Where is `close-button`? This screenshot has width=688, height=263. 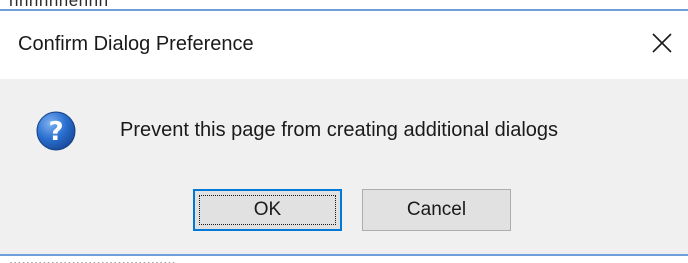
close-button is located at coordinates (662, 43).